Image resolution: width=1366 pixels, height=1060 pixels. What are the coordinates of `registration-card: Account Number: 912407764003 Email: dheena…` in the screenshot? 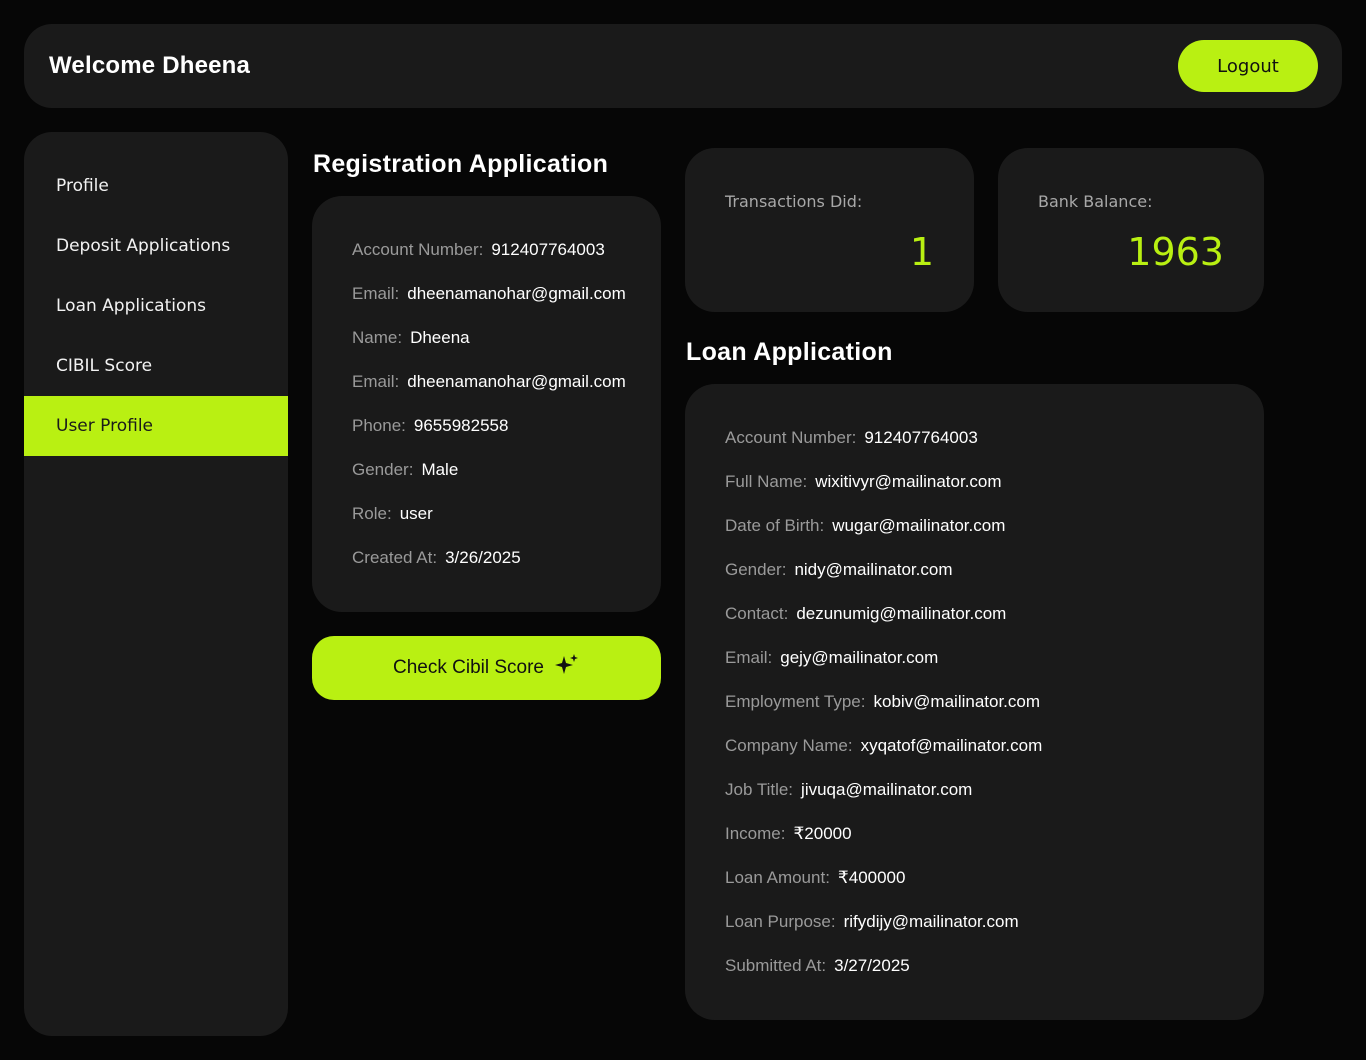 It's located at (486, 404).